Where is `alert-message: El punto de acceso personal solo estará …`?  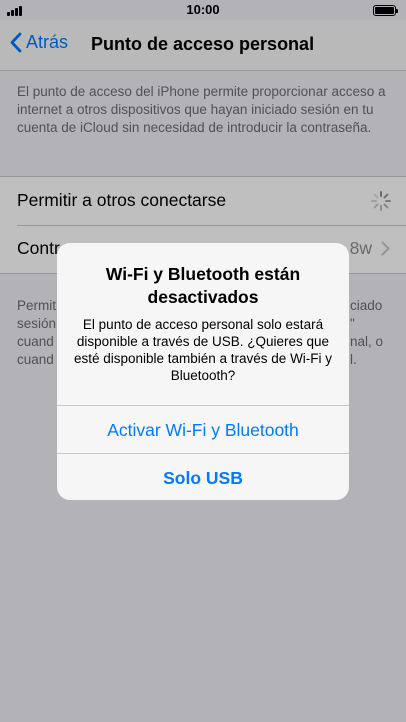
alert-message: El punto de acceso personal solo estará … is located at coordinates (203, 350).